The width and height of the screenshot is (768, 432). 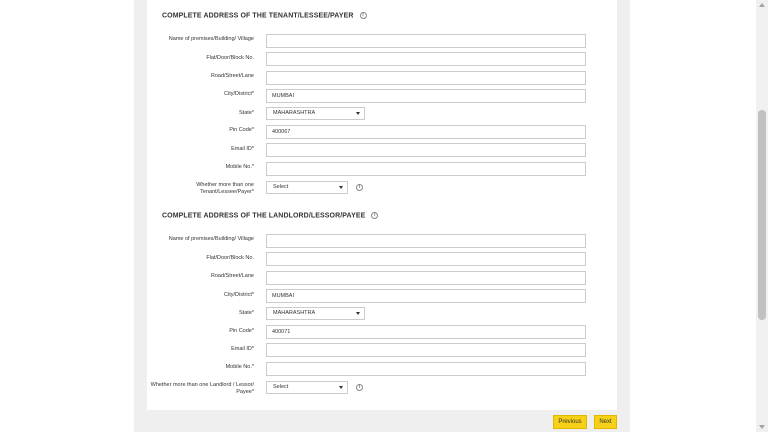 What do you see at coordinates (426, 96) in the screenshot?
I see `tenant-city-input: MUMBAI` at bounding box center [426, 96].